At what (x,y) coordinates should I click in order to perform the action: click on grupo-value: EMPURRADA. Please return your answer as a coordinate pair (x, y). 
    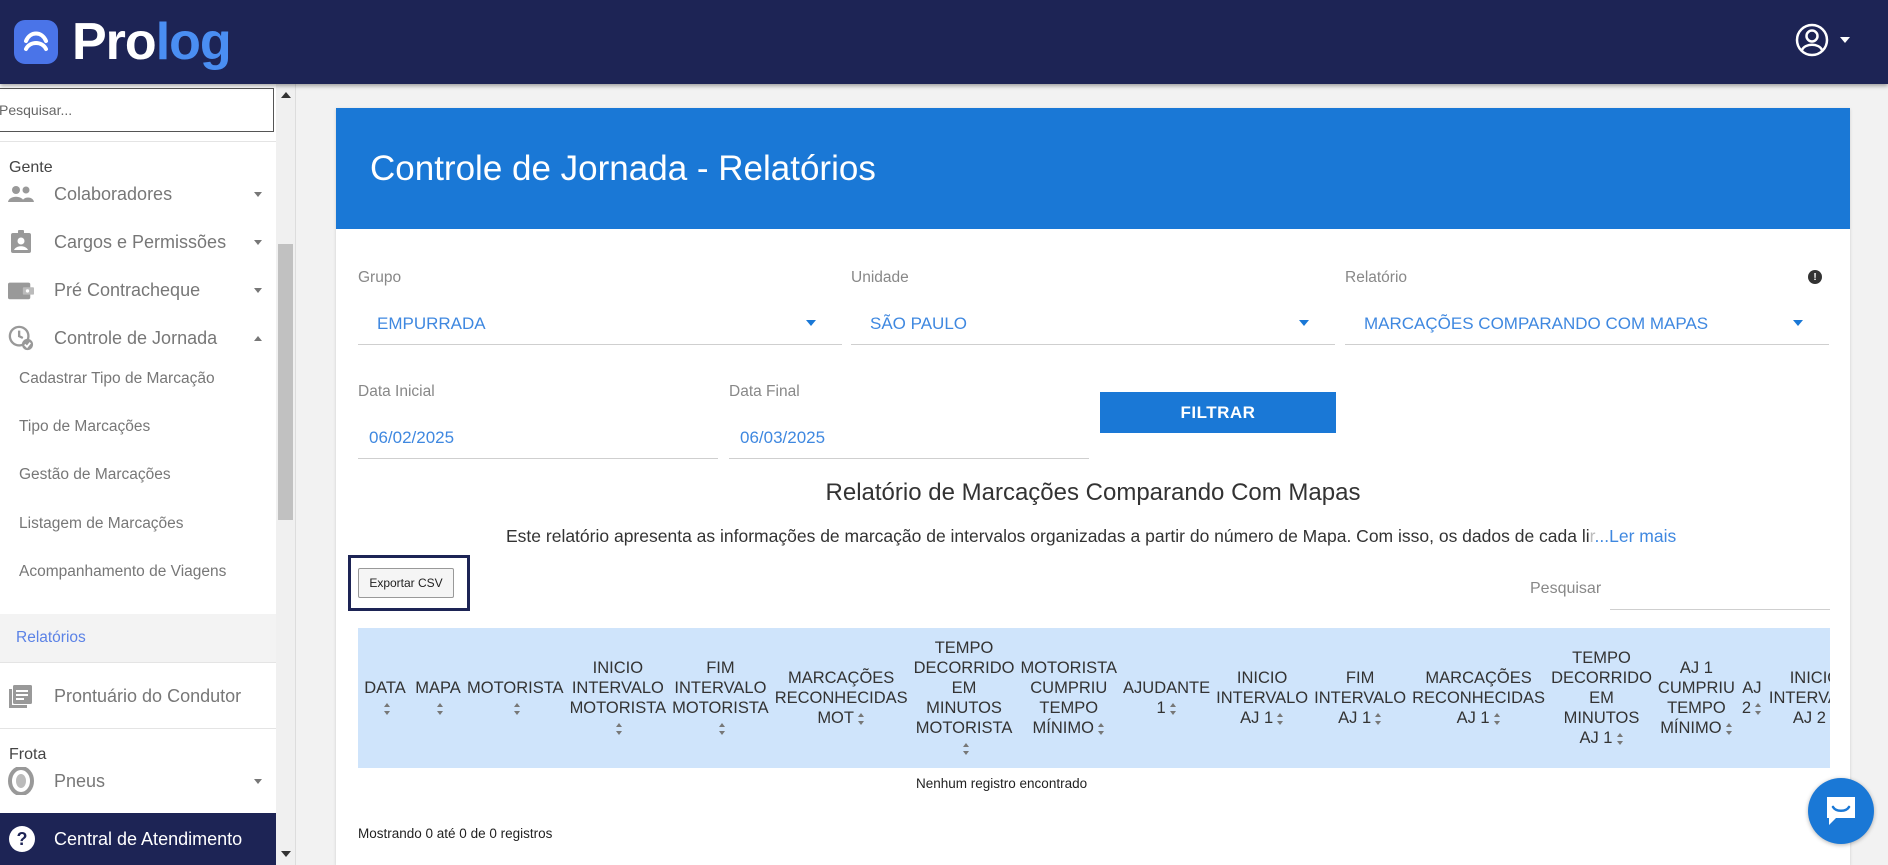
    Looking at the image, I should click on (431, 323).